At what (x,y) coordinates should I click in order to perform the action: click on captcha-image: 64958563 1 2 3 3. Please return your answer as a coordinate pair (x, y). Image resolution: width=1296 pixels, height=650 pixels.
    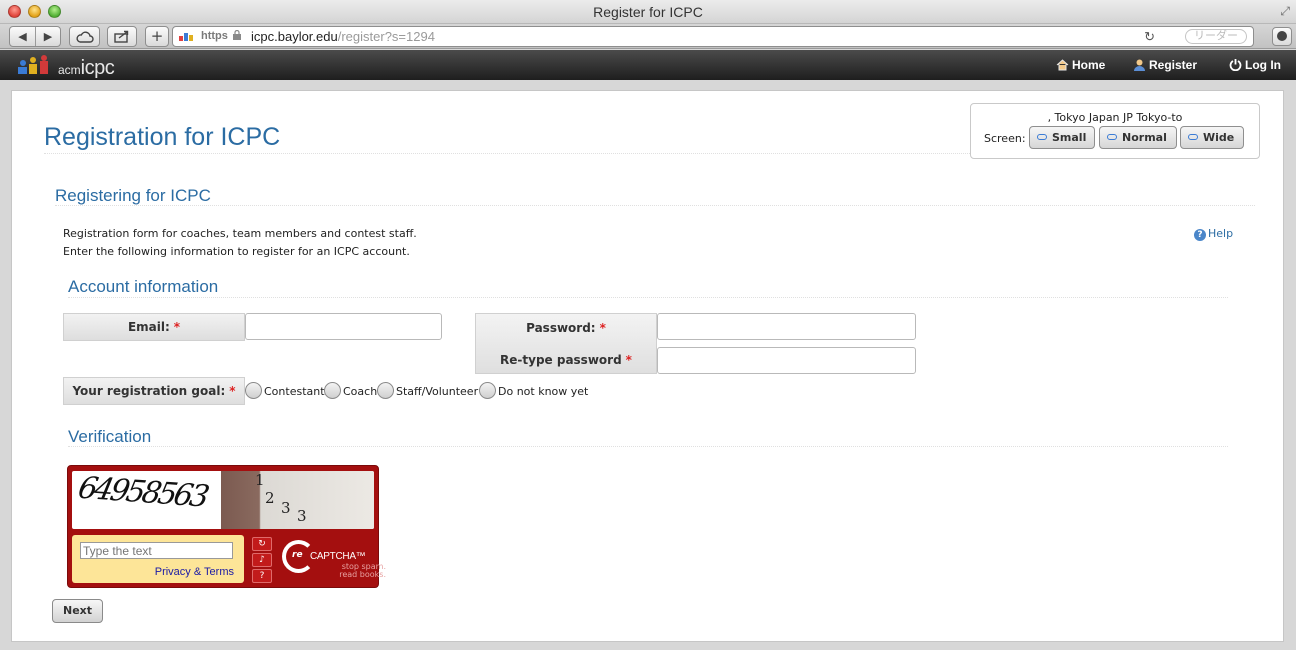
    Looking at the image, I should click on (223, 500).